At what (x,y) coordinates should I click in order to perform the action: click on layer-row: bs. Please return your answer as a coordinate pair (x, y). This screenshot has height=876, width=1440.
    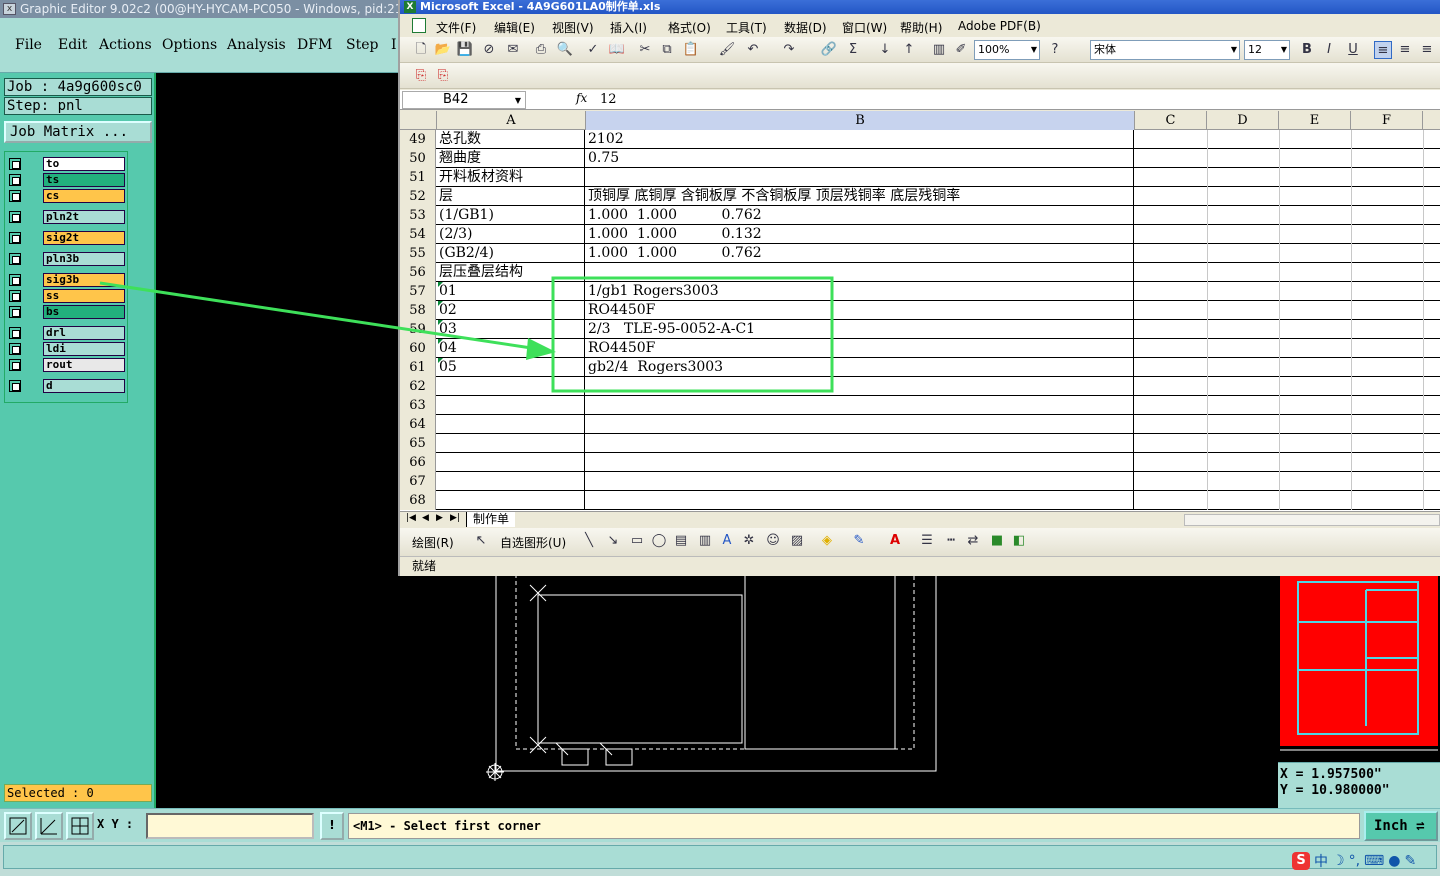
    Looking at the image, I should click on (67, 311).